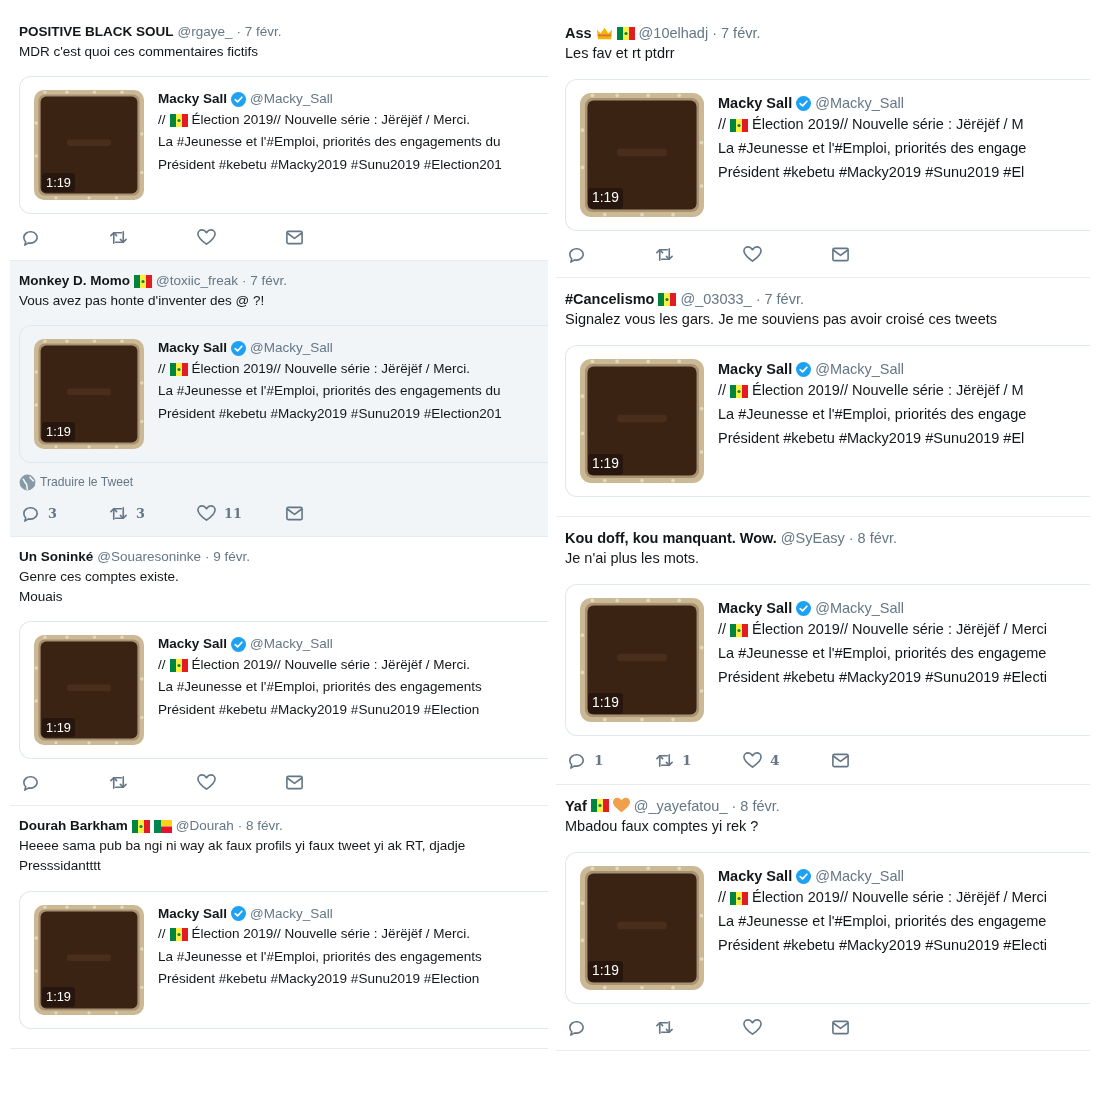  What do you see at coordinates (204, 827) in the screenshot?
I see `author-handle: @Dourah` at bounding box center [204, 827].